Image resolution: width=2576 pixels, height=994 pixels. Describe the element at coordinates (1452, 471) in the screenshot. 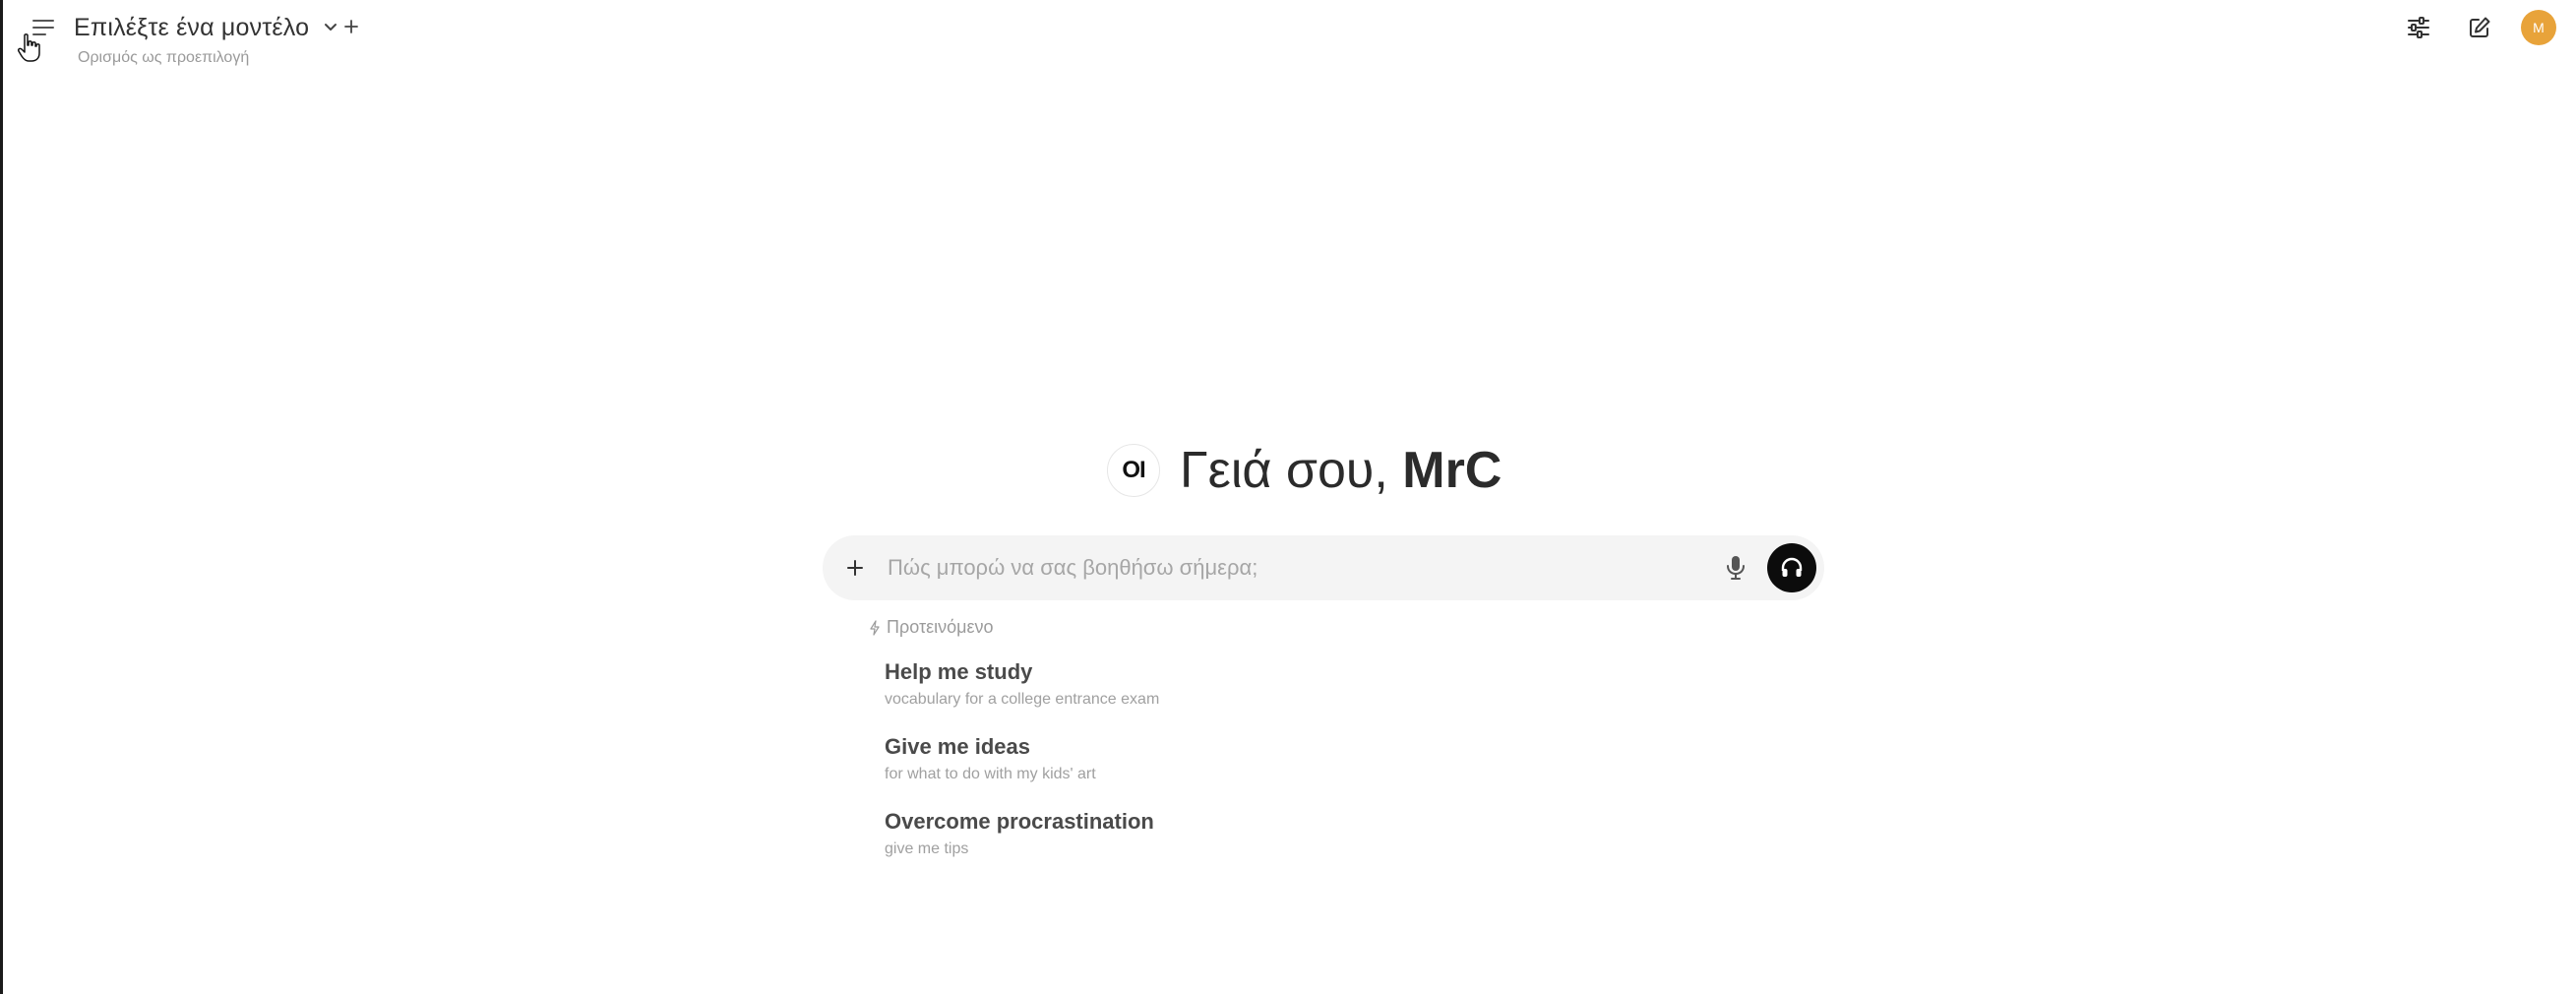

I see `greeting-username: MrC` at that location.